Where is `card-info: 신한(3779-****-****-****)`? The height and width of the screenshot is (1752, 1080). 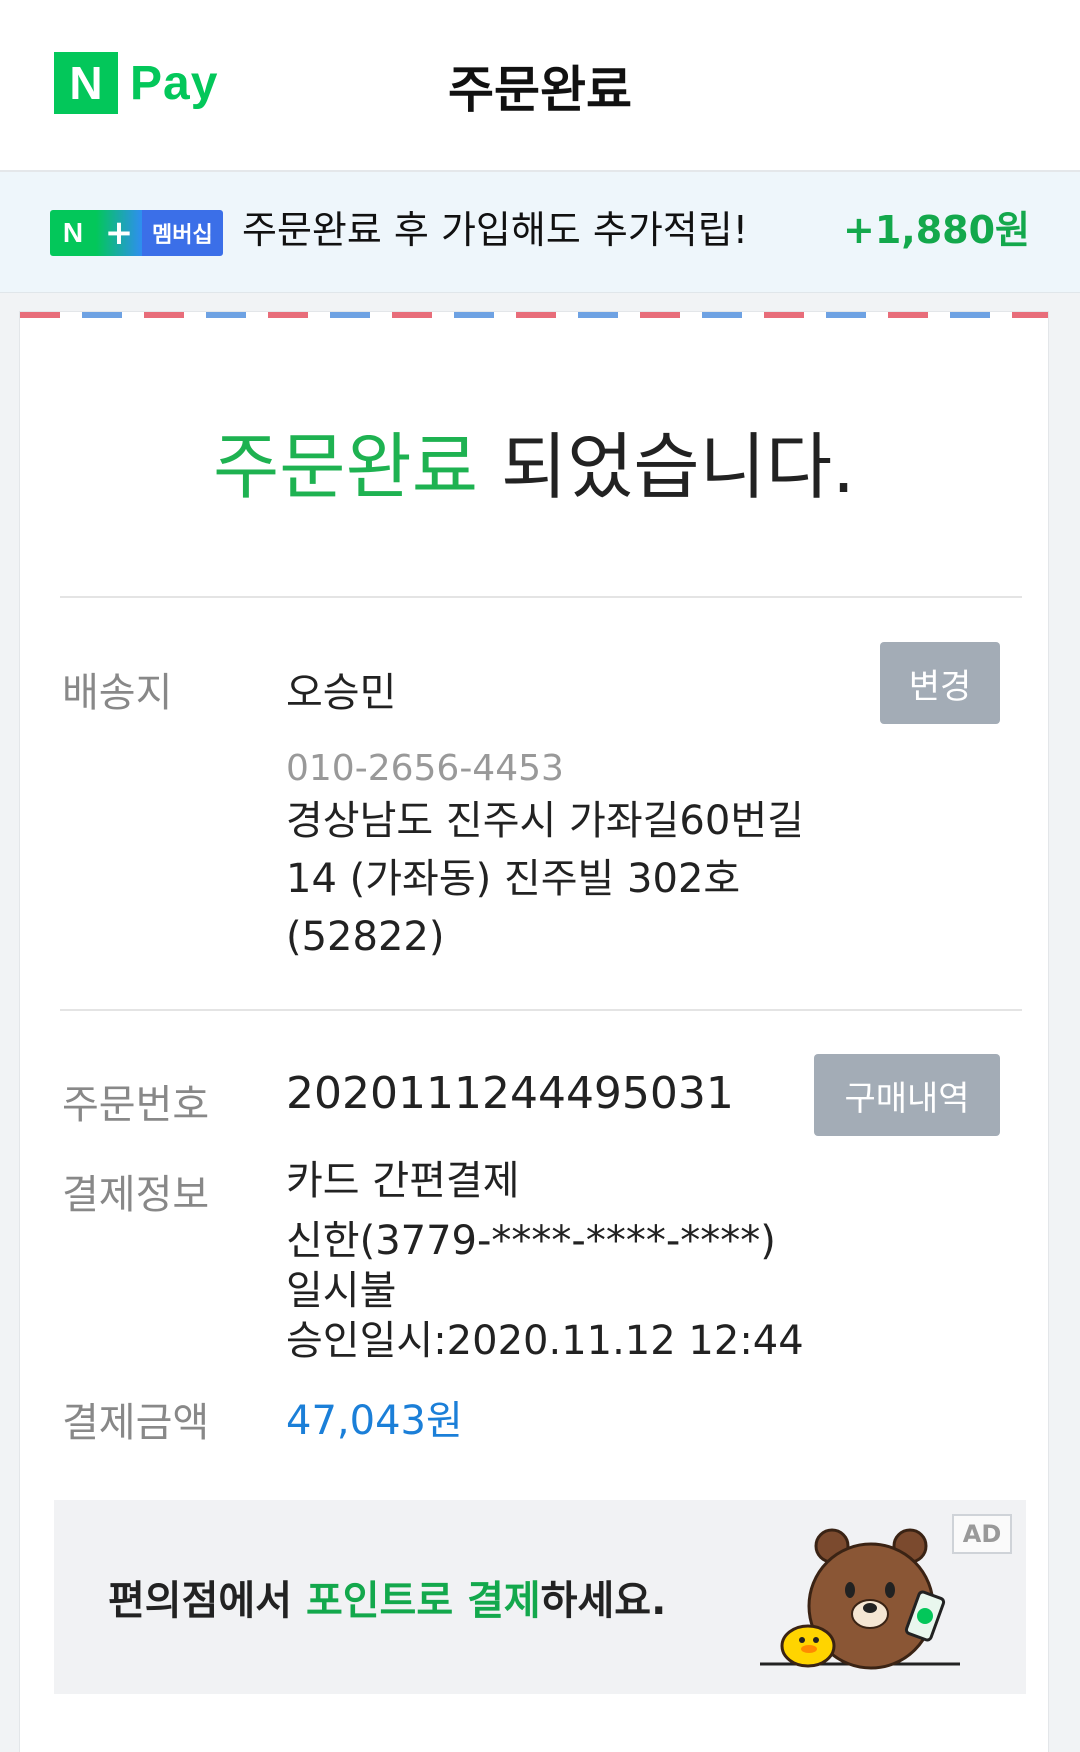 card-info: 신한(3779-****-****-****) is located at coordinates (531, 1241).